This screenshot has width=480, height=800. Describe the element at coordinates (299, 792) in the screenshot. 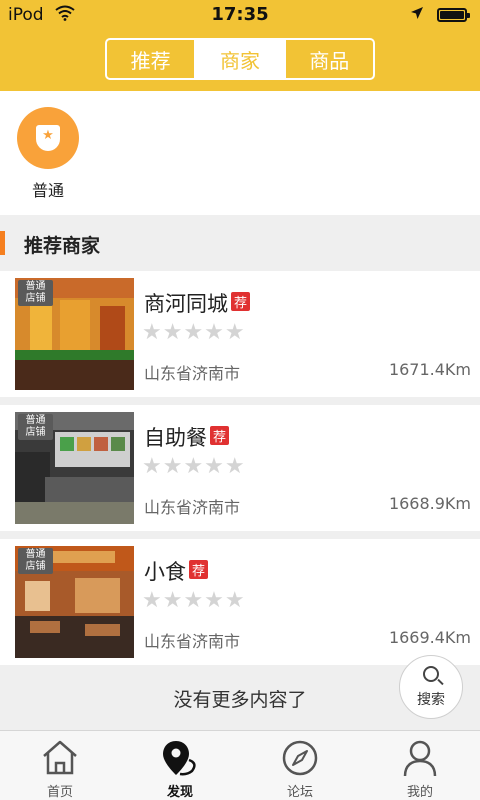

I see `tab-label: 论坛` at that location.